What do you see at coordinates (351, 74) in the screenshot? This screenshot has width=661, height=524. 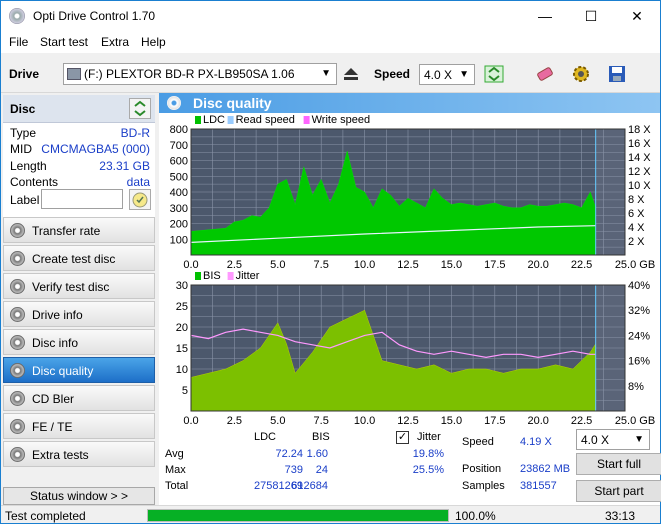 I see `eject-button` at bounding box center [351, 74].